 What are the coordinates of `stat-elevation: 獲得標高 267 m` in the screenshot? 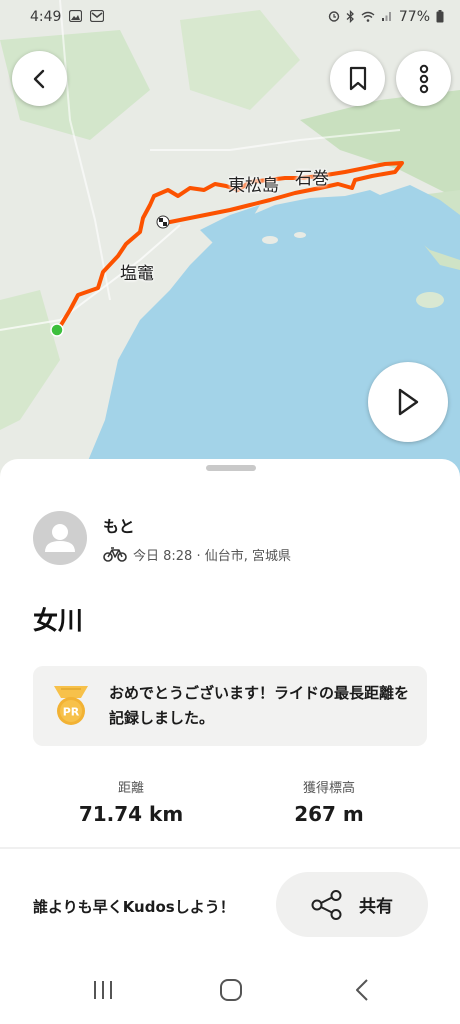 It's located at (329, 801).